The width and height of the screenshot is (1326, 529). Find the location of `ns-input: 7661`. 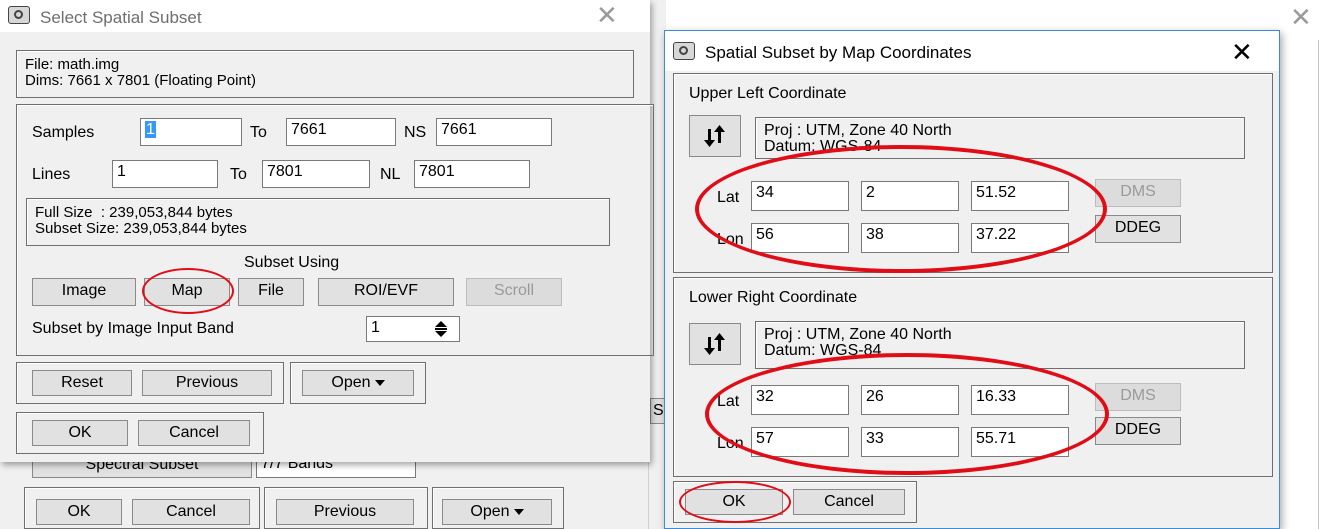

ns-input: 7661 is located at coordinates (494, 132).